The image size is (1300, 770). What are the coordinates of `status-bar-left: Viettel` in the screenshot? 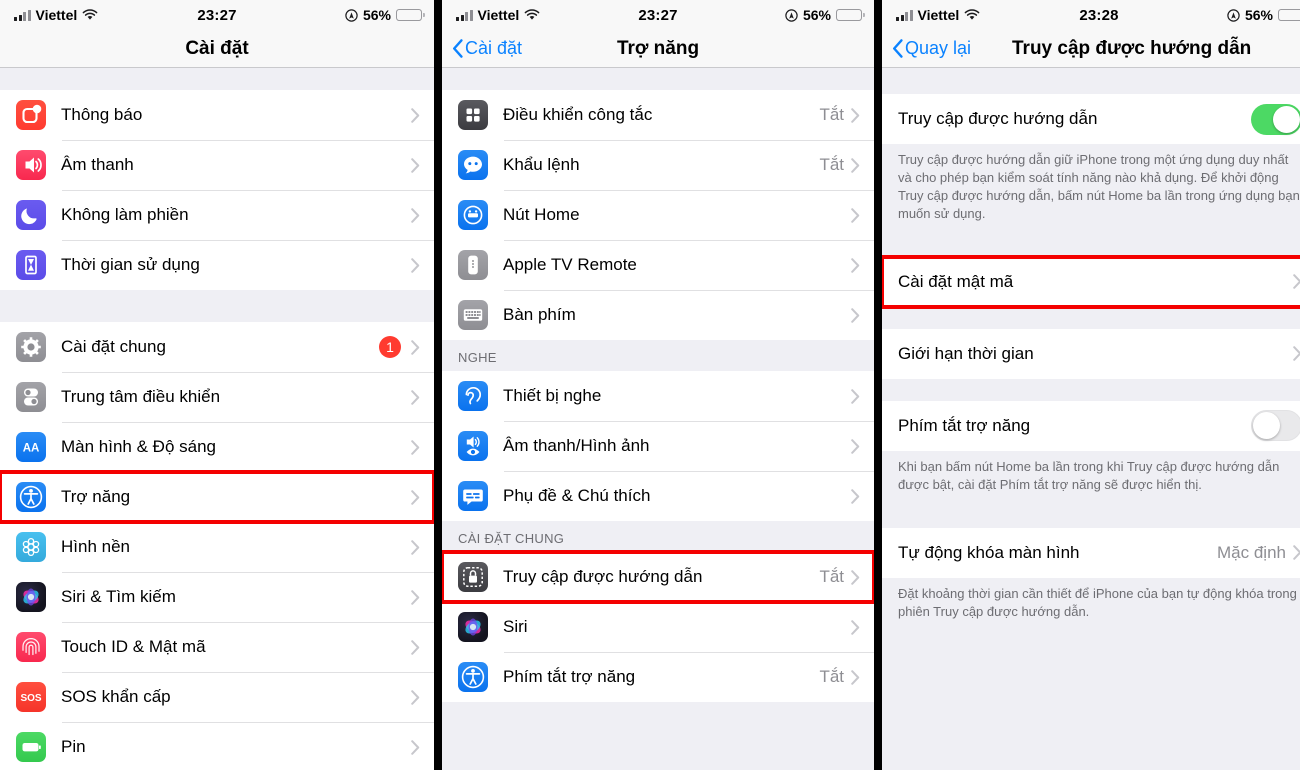 It's located at (56, 15).